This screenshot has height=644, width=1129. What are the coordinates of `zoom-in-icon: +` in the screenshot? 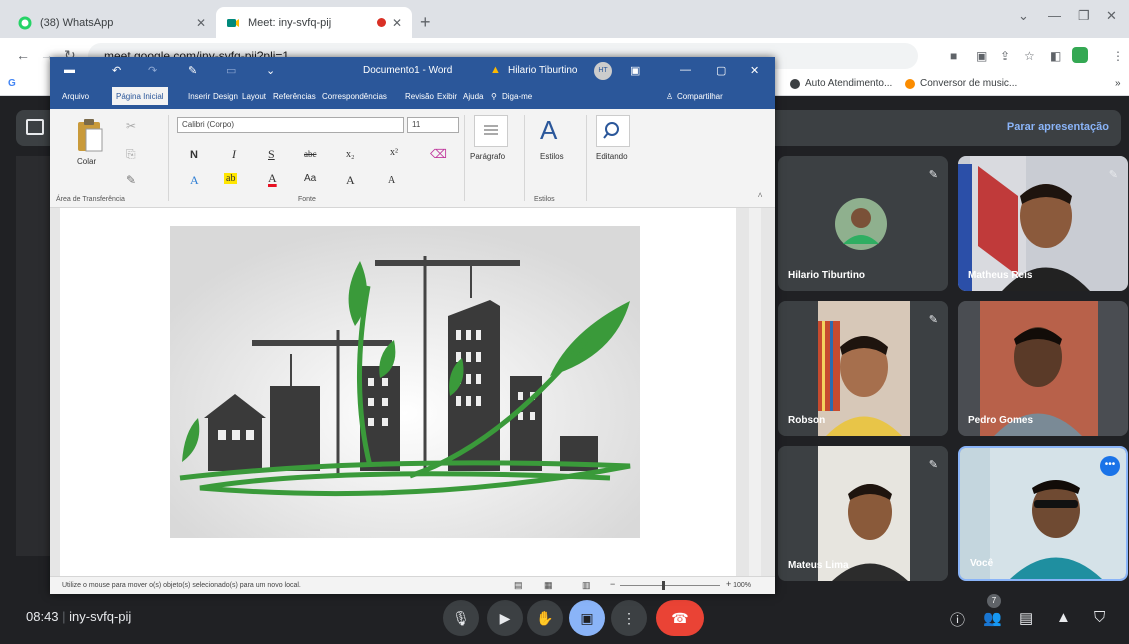 It's located at (728, 584).